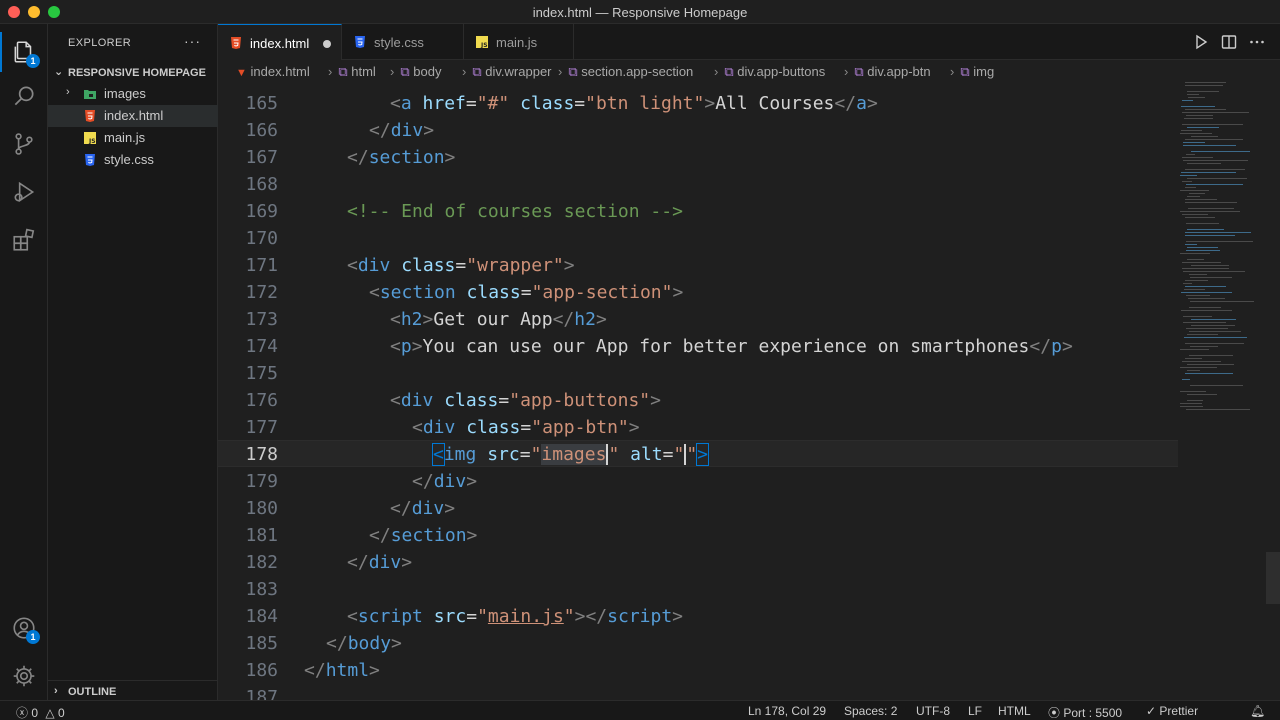  I want to click on code-line: 173 <h2>Get our App</h2>, so click(698, 319).